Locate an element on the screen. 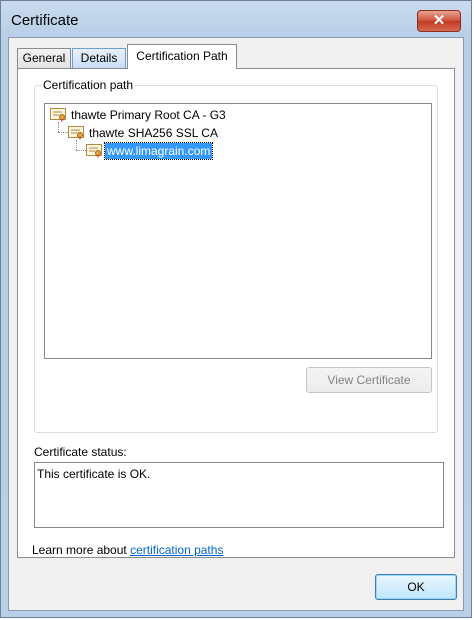  tree-node-label: thawte SHA256 SSL CA is located at coordinates (153, 133).